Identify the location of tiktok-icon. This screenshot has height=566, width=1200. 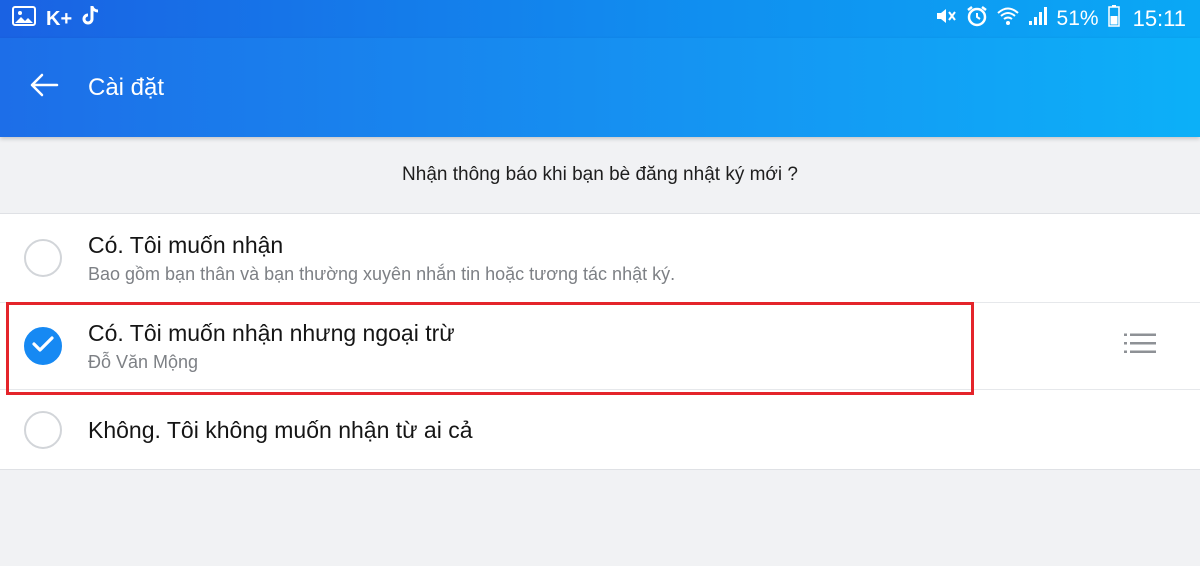
(91, 19).